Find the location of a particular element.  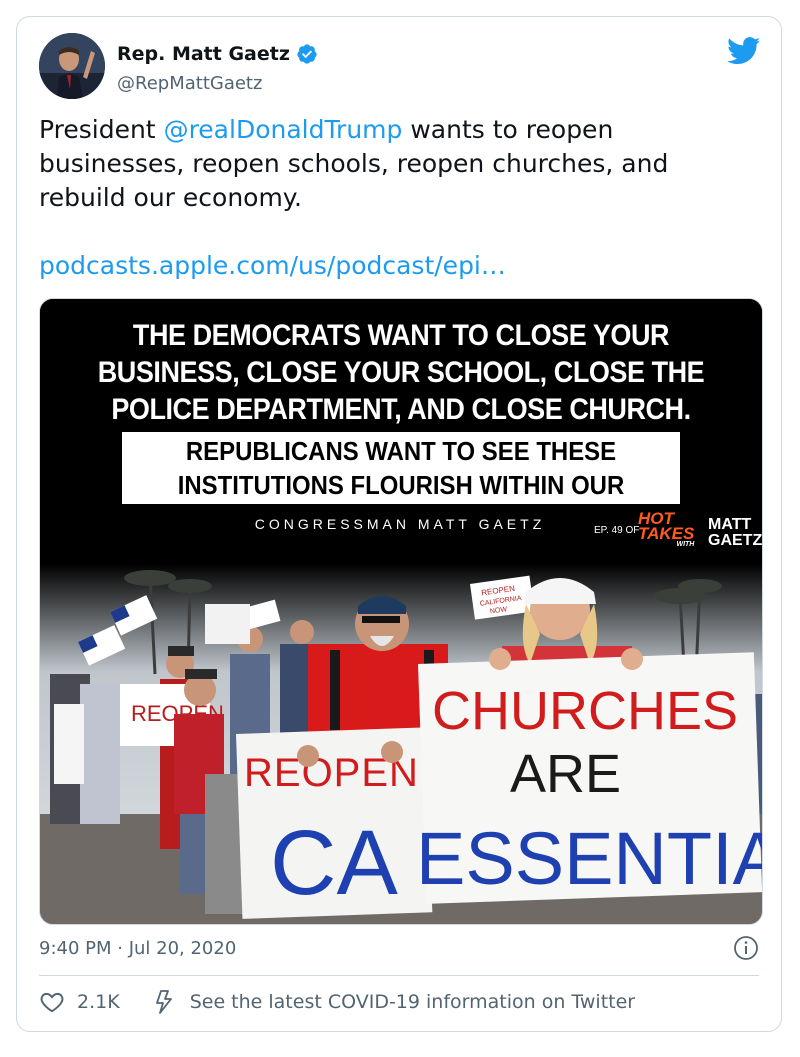

brand-word: MATT is located at coordinates (730, 524).